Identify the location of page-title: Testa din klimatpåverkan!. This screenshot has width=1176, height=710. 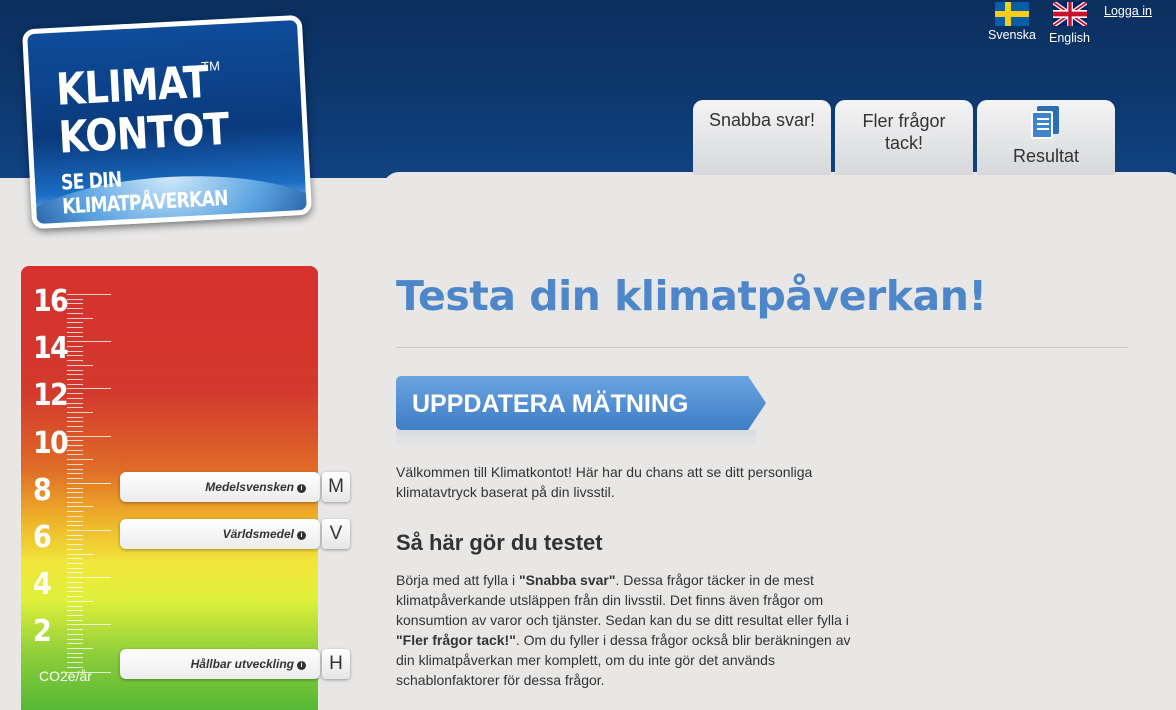
(691, 296).